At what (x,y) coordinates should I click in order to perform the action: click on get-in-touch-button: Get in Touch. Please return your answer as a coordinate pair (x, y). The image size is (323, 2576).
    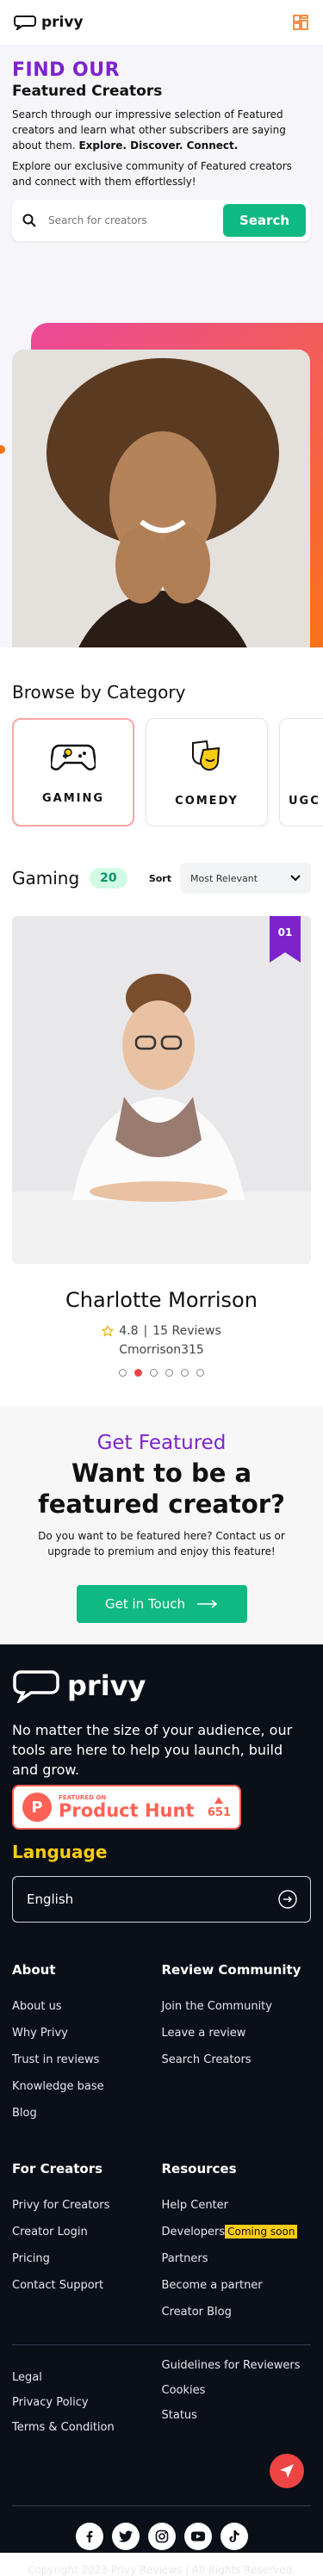
    Looking at the image, I should click on (161, 1604).